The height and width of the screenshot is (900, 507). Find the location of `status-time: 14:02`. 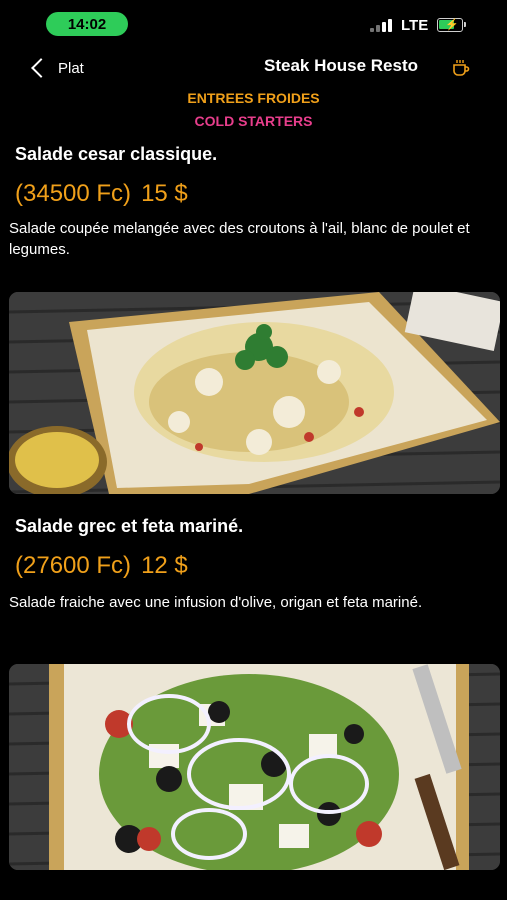

status-time: 14:02 is located at coordinates (87, 24).